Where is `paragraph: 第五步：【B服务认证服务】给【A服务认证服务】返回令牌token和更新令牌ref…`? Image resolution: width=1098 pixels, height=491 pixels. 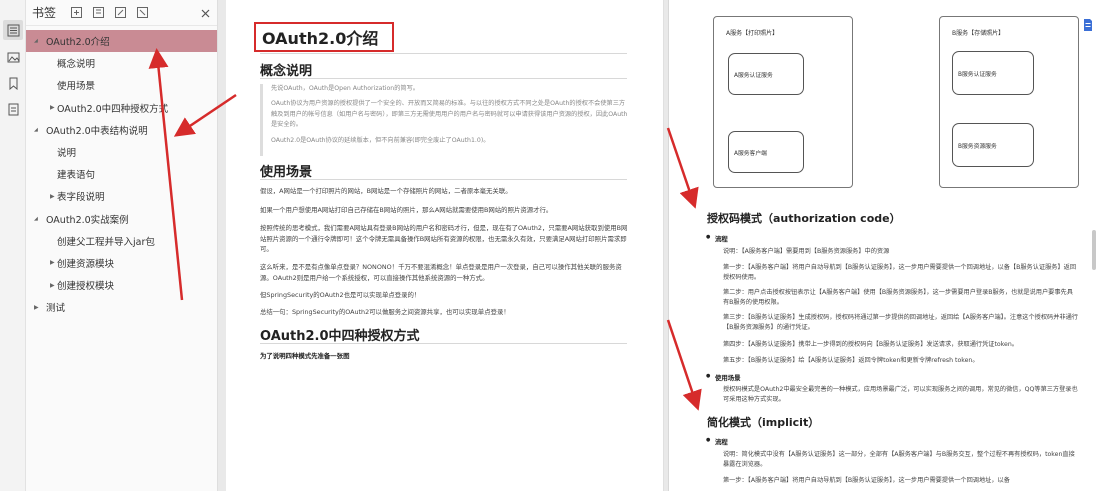
paragraph: 第五步：【B服务认证服务】给【A服务认证服务】返回令牌token和更新令牌ref… is located at coordinates (851, 360).